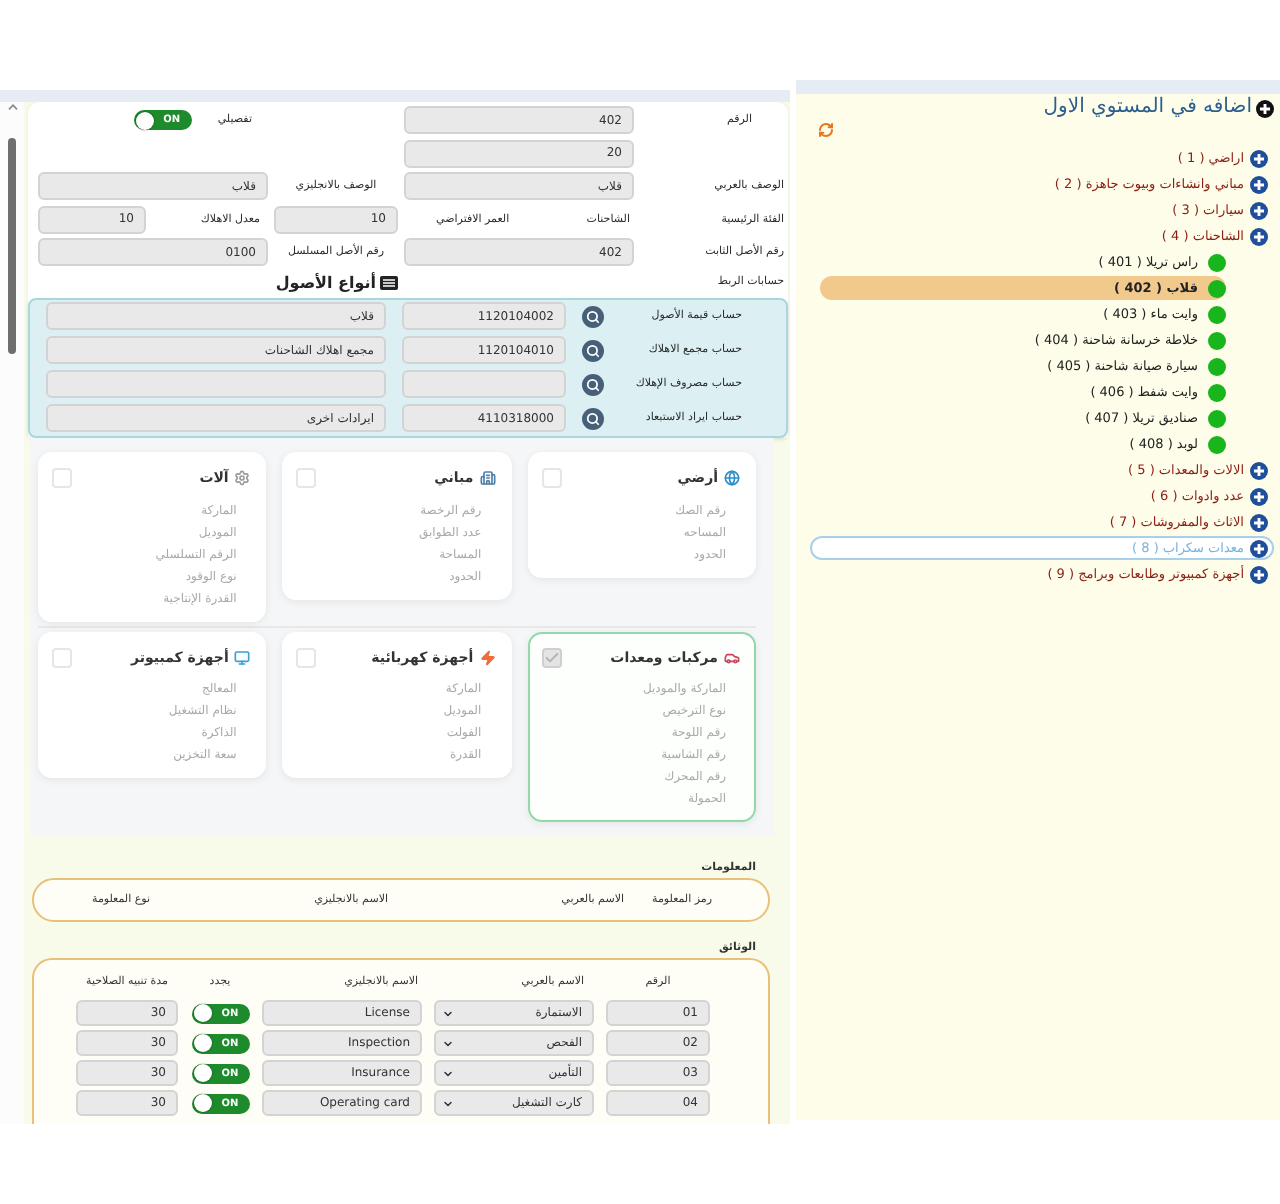 The image size is (1280, 1204). Describe the element at coordinates (732, 657) in the screenshot. I see `car-icon` at that location.